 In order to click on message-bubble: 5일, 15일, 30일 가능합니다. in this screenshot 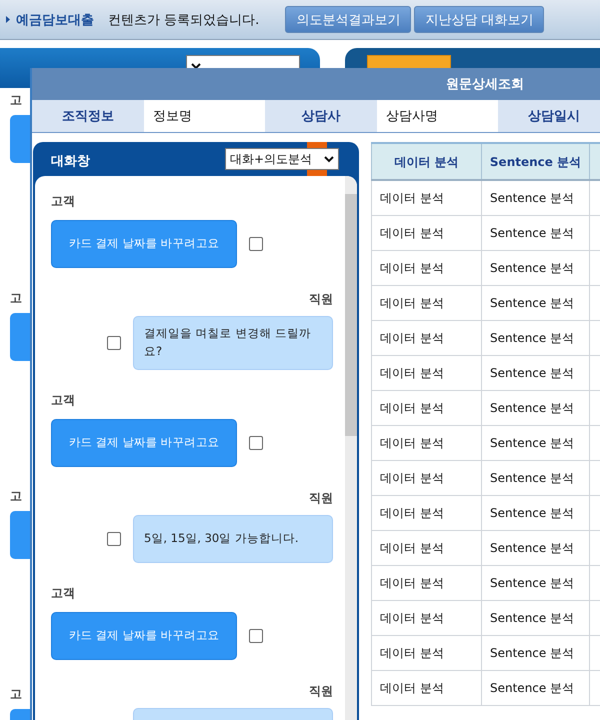, I will do `click(233, 538)`.